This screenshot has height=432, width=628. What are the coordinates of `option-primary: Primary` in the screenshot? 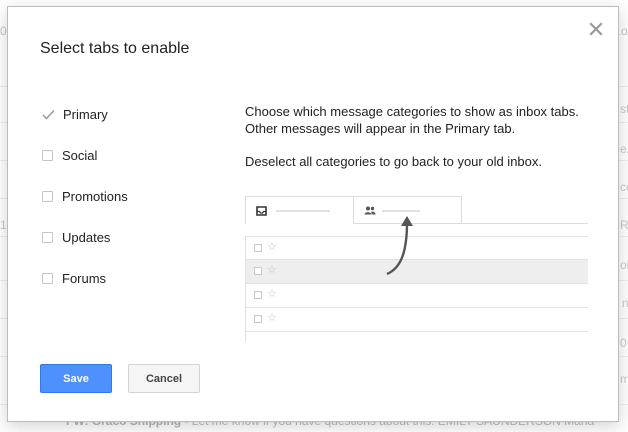 It's located at (75, 114).